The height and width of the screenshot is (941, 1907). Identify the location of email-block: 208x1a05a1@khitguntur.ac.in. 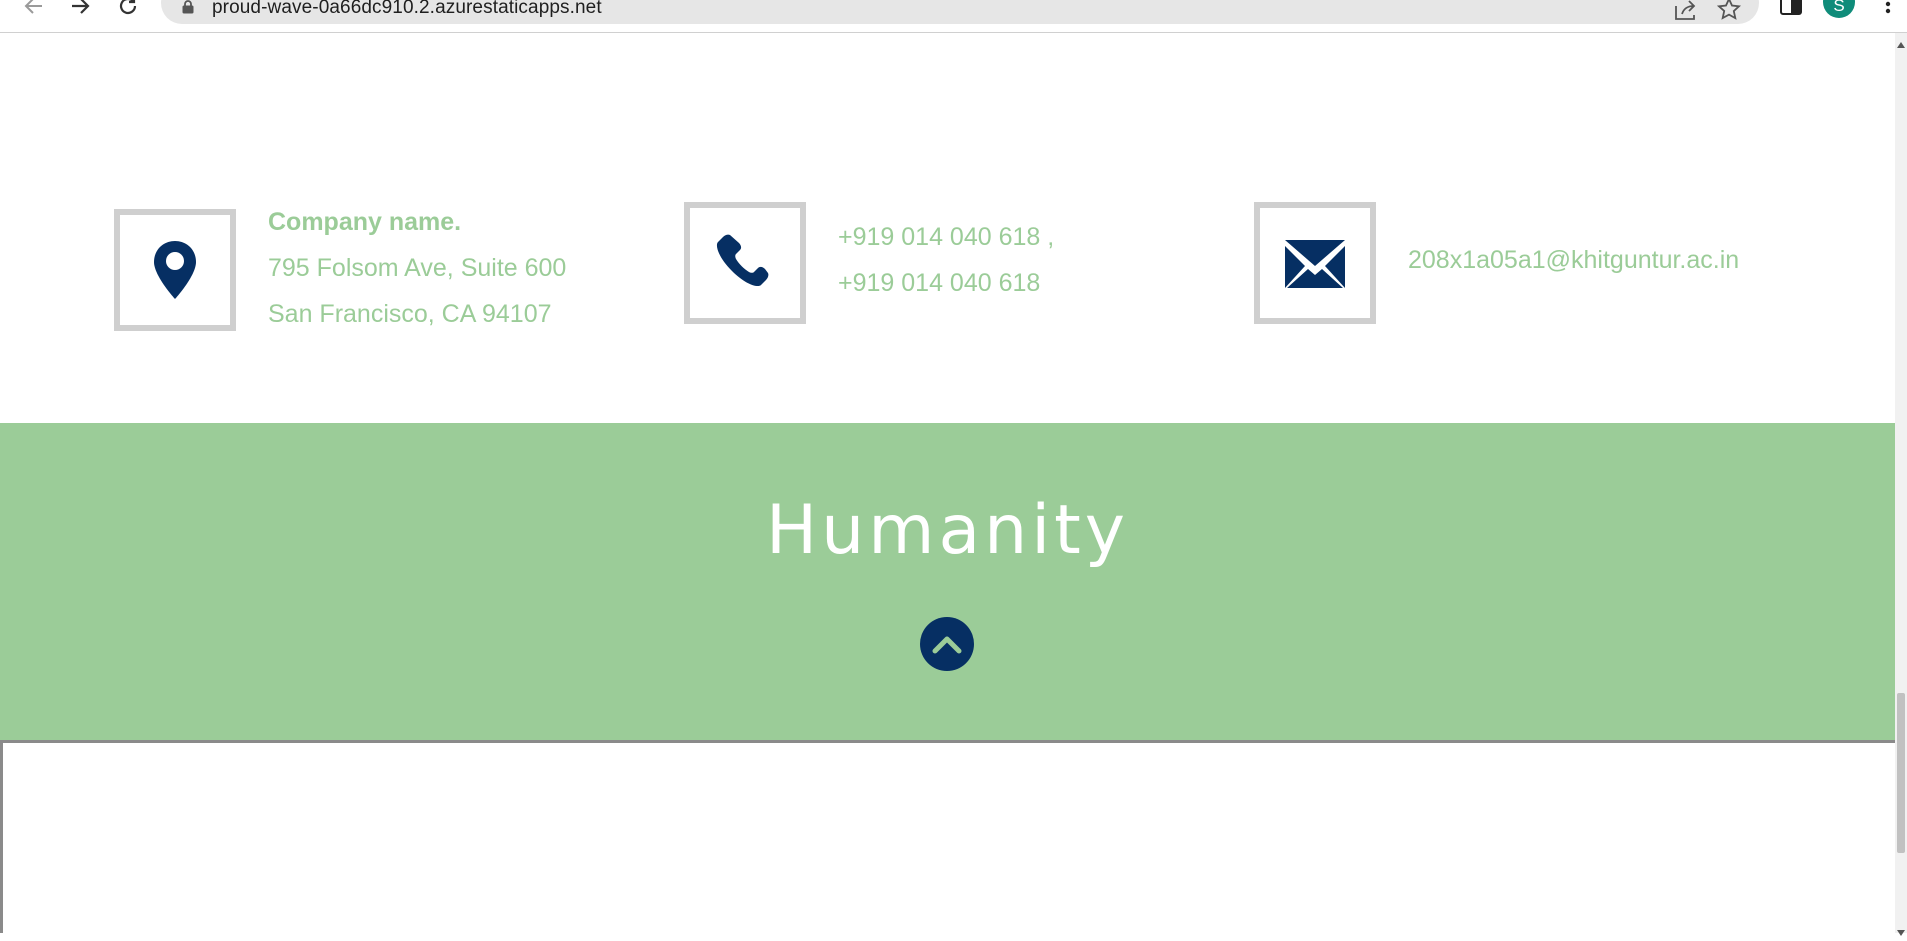
(1573, 260).